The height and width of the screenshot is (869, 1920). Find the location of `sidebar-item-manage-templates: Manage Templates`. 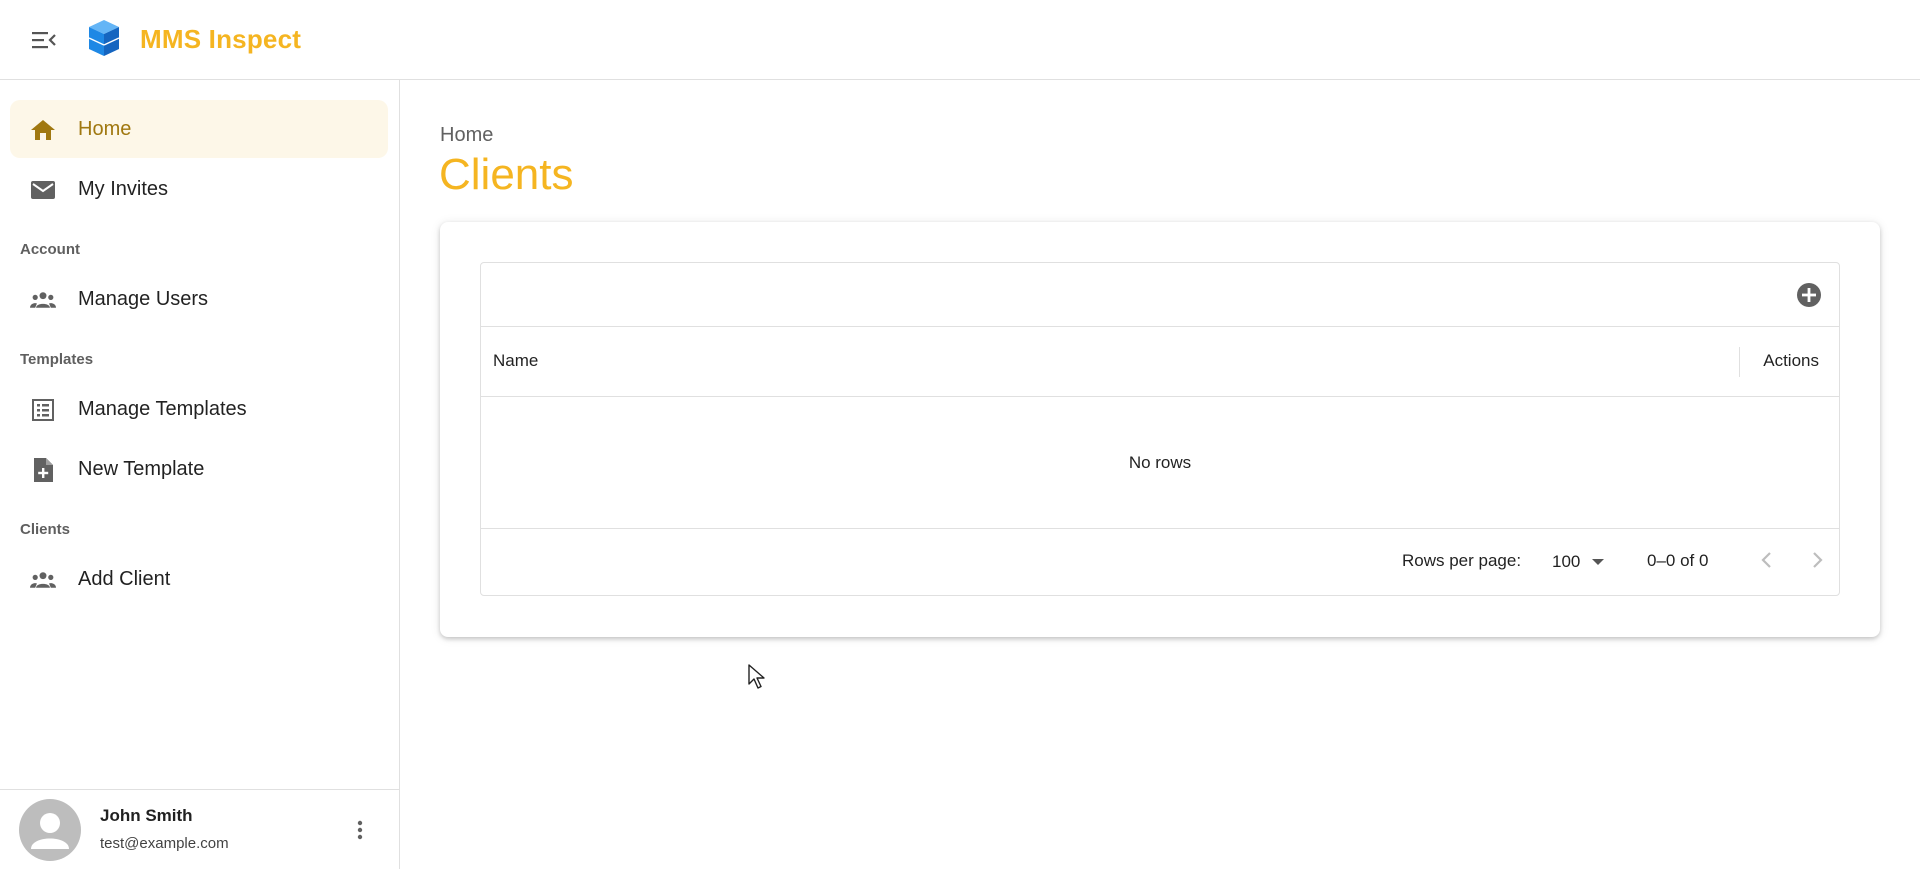

sidebar-item-manage-templates: Manage Templates is located at coordinates (199, 409).